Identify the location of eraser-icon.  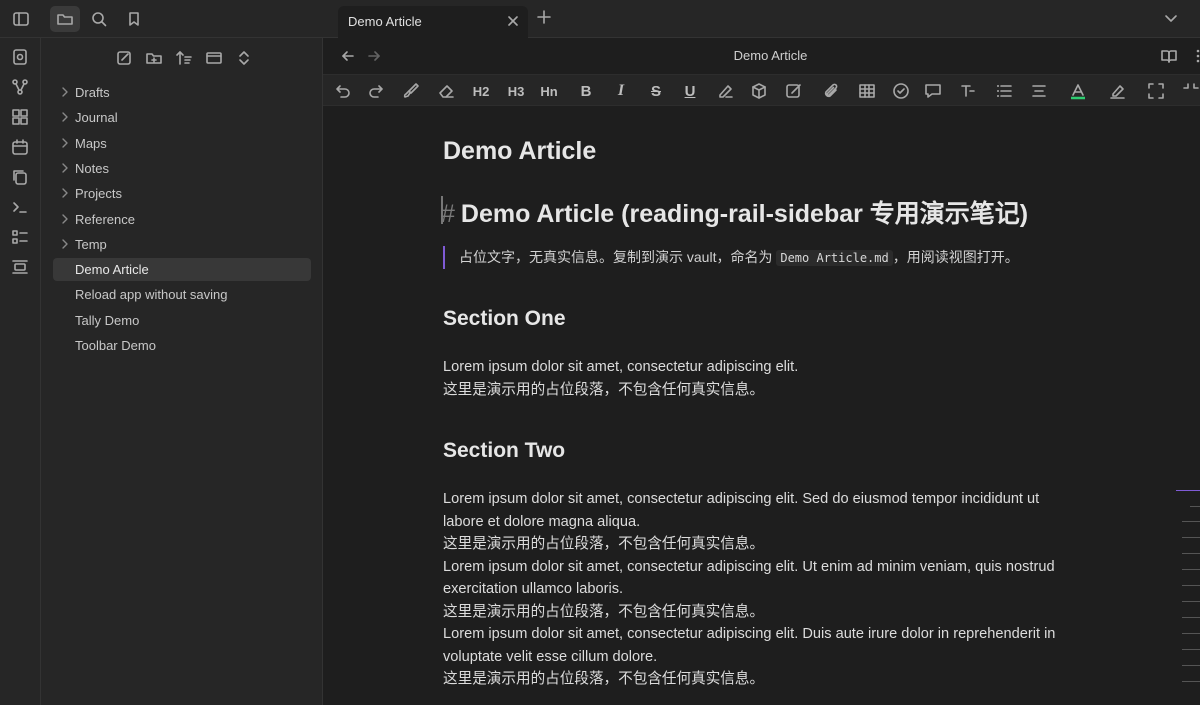
(446, 91).